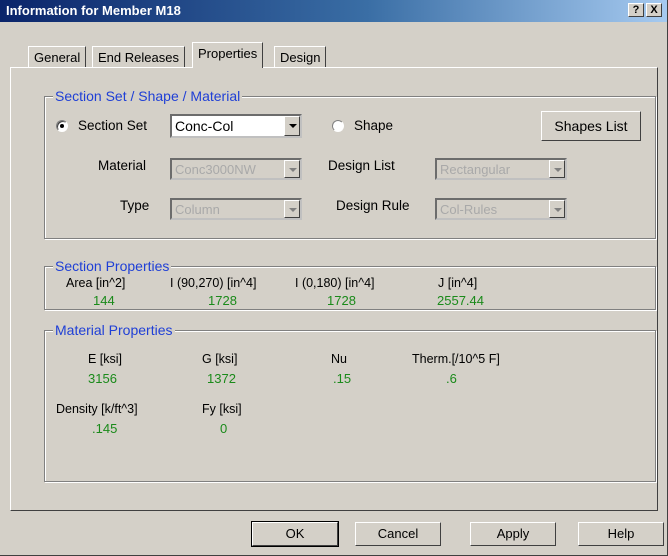  I want to click on e-header: E [ksi], so click(105, 359).